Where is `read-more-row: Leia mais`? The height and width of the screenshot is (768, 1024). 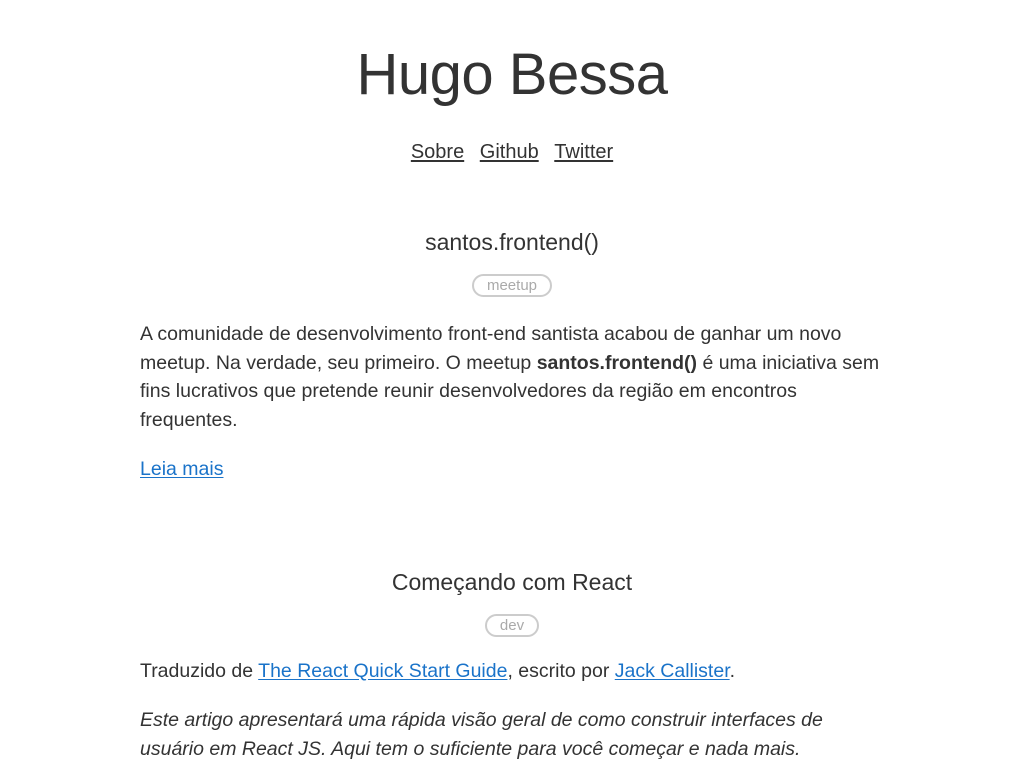 read-more-row: Leia mais is located at coordinates (512, 469).